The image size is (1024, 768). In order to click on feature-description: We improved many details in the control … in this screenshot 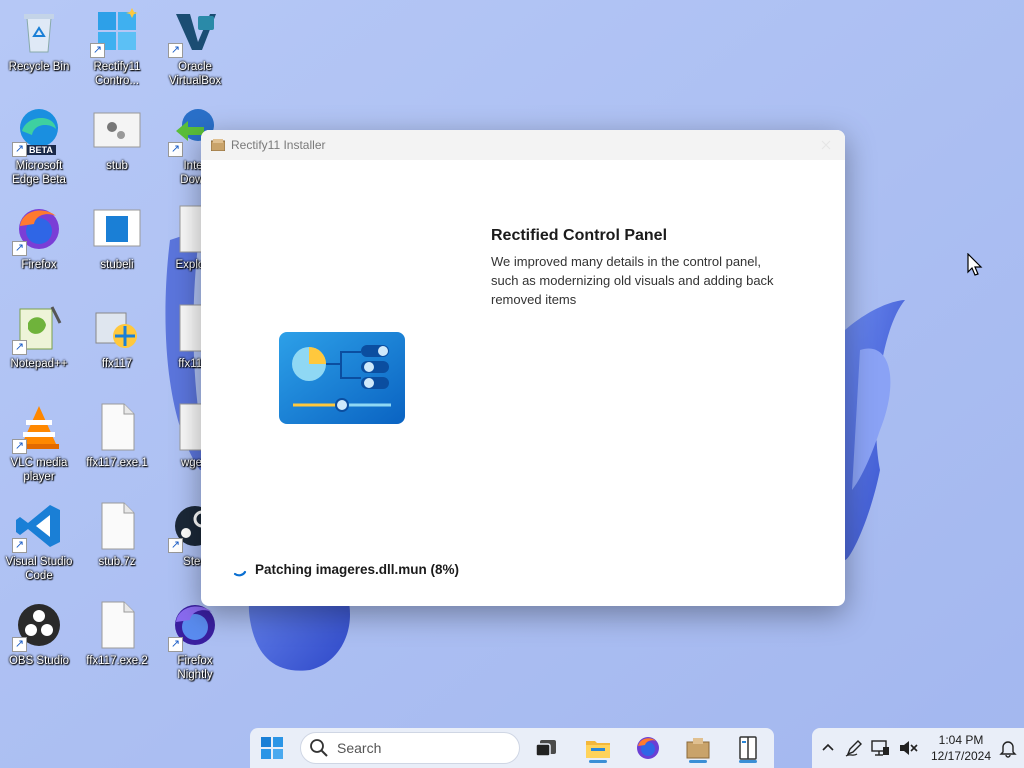, I will do `click(632, 280)`.